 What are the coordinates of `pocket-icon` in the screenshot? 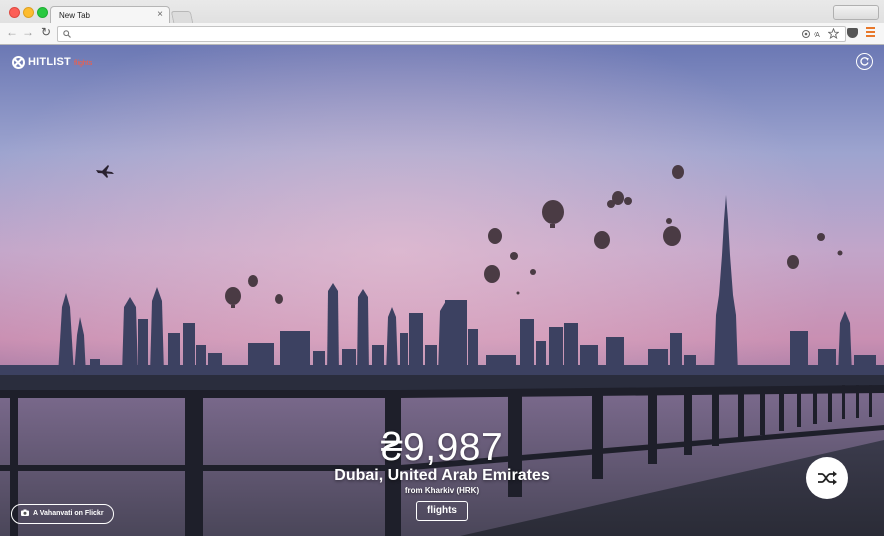 It's located at (852, 33).